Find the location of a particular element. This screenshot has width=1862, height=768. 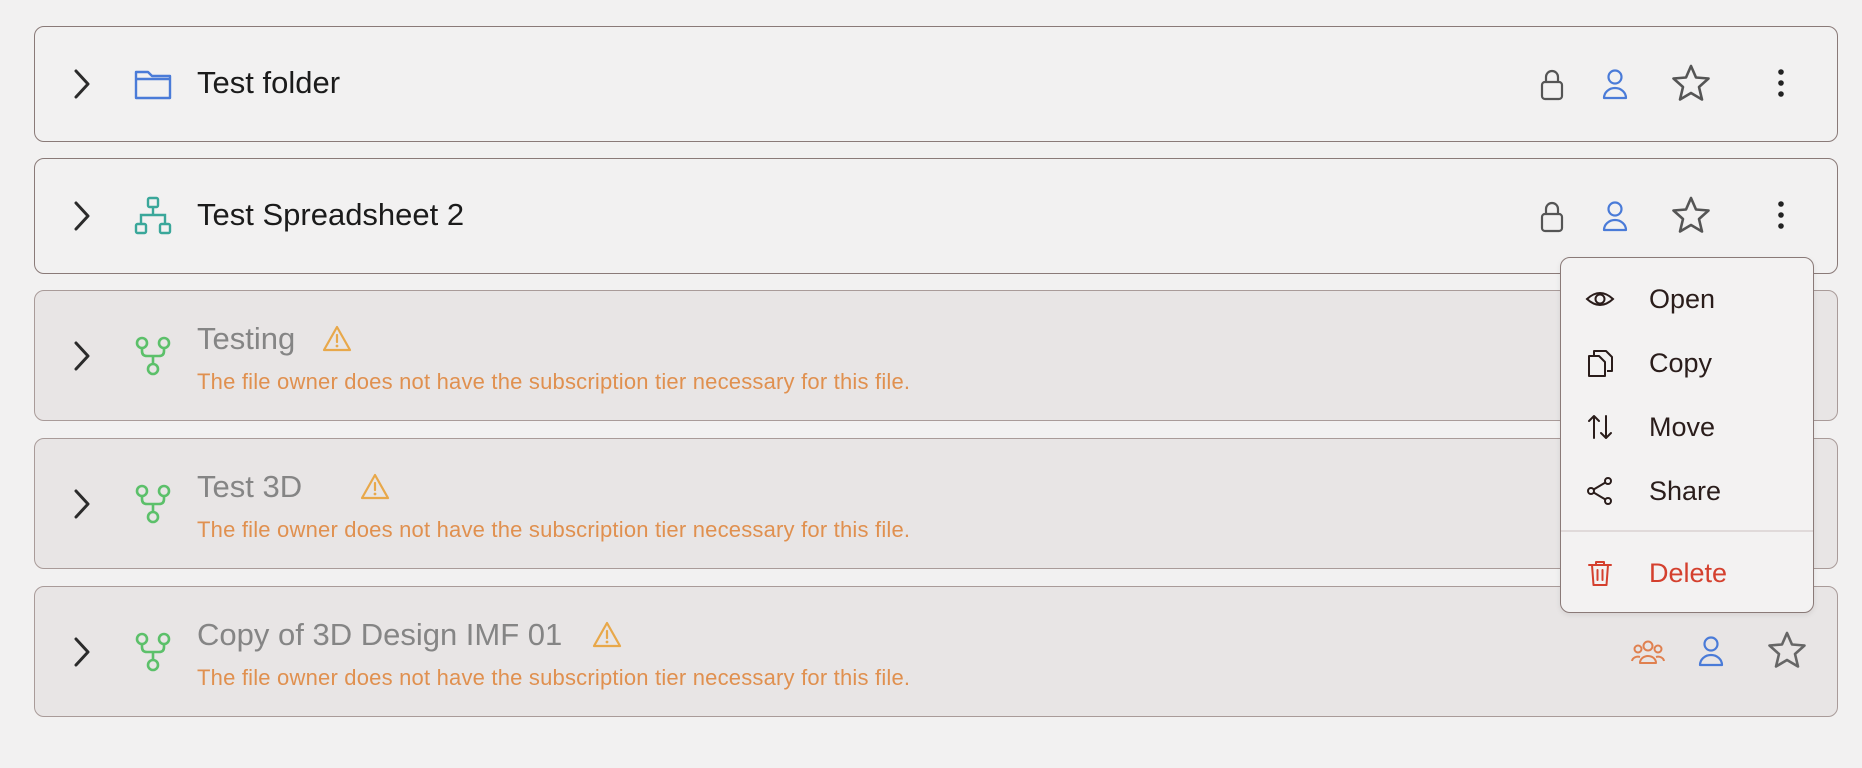

file-row-test-folder: Test folder is located at coordinates (936, 84).